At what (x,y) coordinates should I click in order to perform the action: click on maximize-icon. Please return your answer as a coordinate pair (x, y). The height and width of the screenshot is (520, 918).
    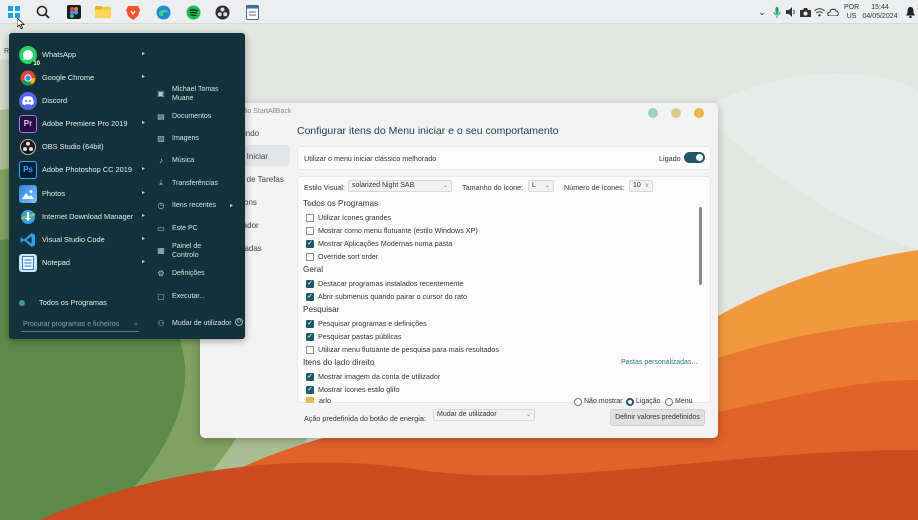
    Looking at the image, I should click on (676, 113).